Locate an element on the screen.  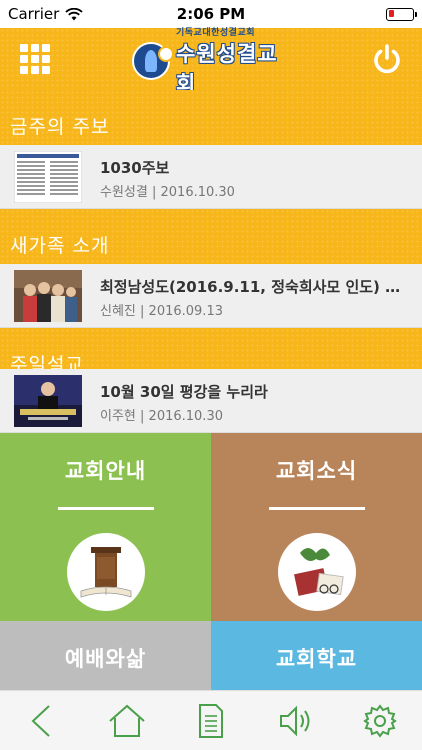
section-title: 금주의 주보 is located at coordinates (60, 127).